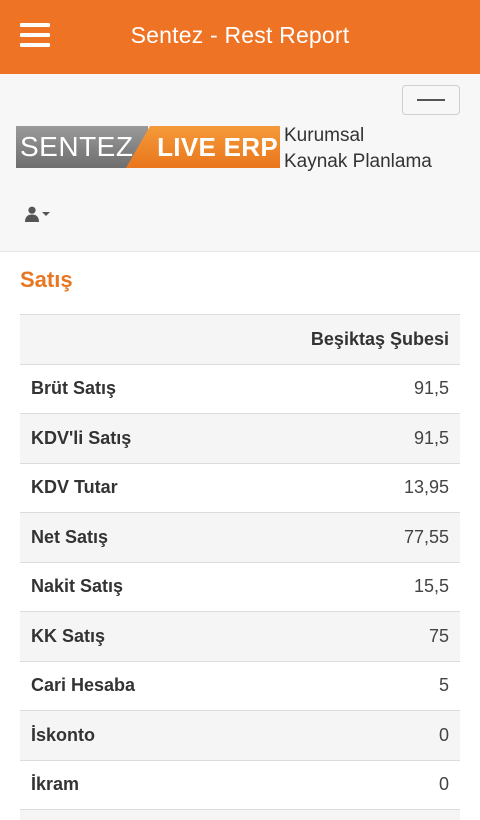 Image resolution: width=480 pixels, height=820 pixels. What do you see at coordinates (240, 339) in the screenshot?
I see `table-header-row: Beşiktaş Şubesi` at bounding box center [240, 339].